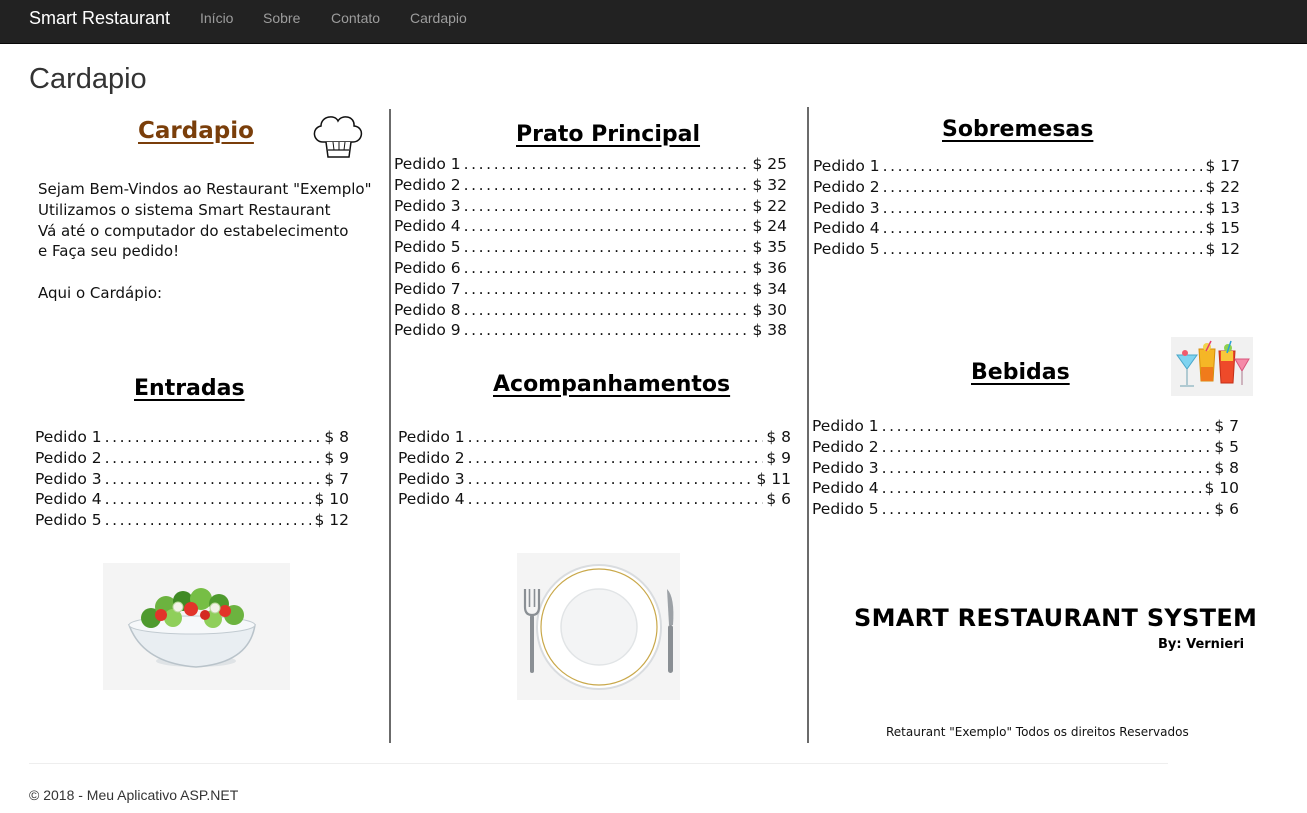 Image resolution: width=1307 pixels, height=813 pixels. What do you see at coordinates (612, 384) in the screenshot?
I see `section-title-acompanhamentos: Acompanhamentos` at bounding box center [612, 384].